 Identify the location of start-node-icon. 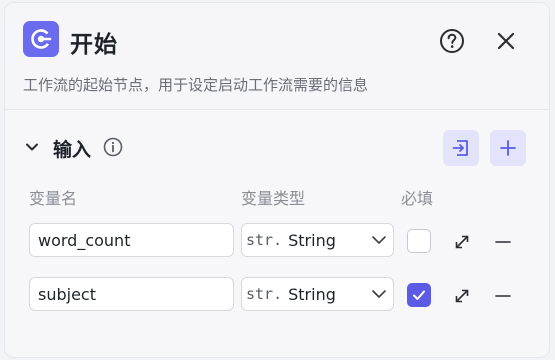
(41, 39).